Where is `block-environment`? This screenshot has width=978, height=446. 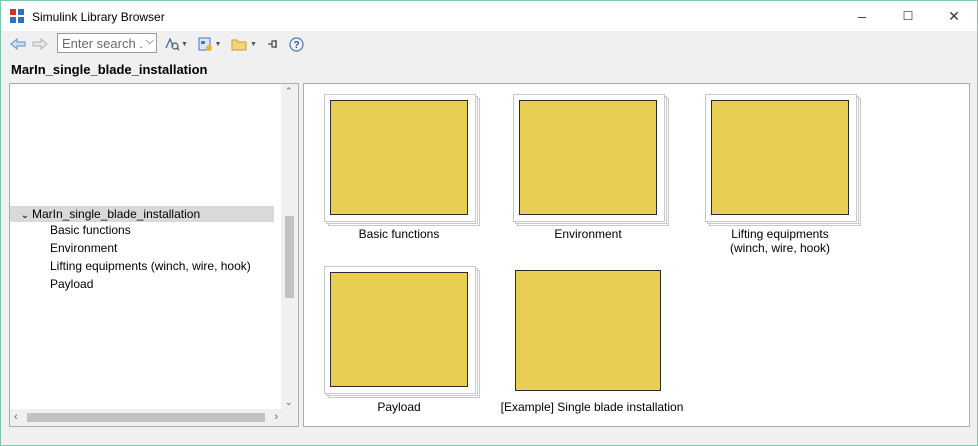
block-environment is located at coordinates (591, 169).